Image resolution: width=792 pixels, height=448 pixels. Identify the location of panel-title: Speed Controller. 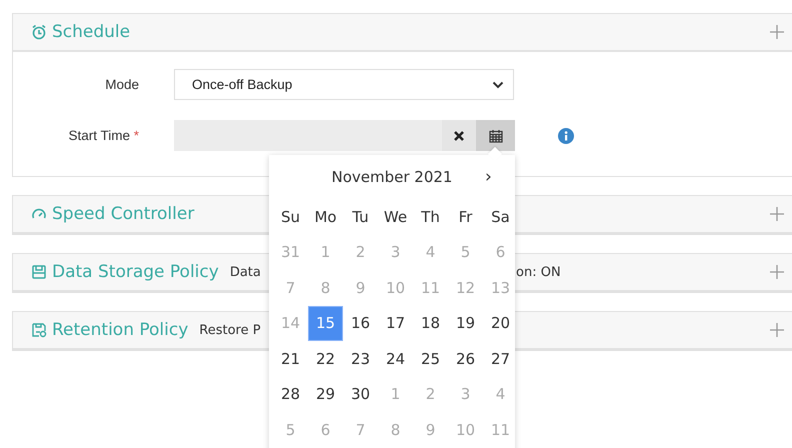
(123, 214).